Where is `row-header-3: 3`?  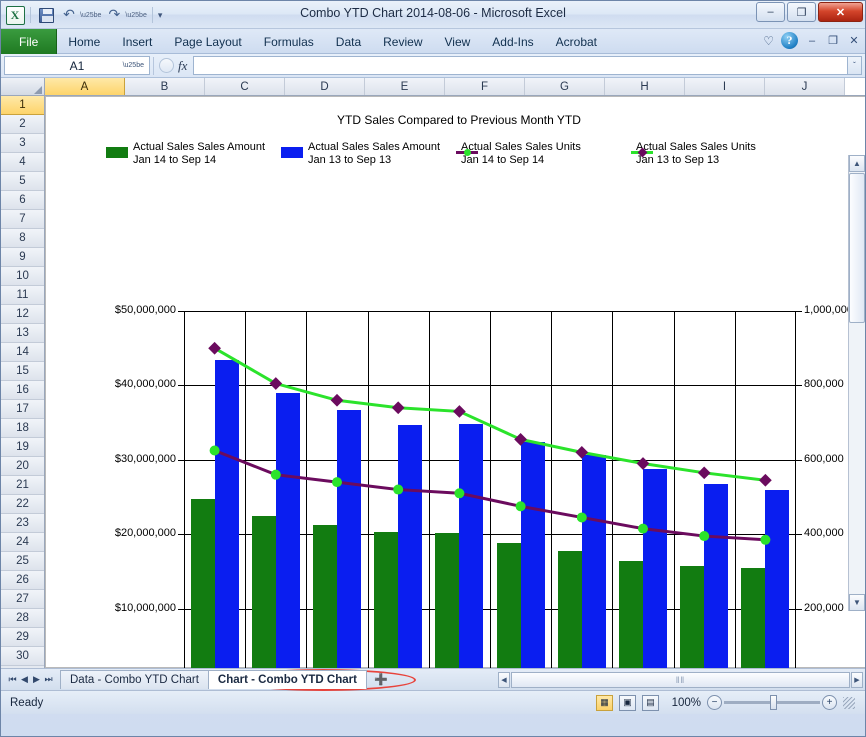 row-header-3: 3 is located at coordinates (22, 143).